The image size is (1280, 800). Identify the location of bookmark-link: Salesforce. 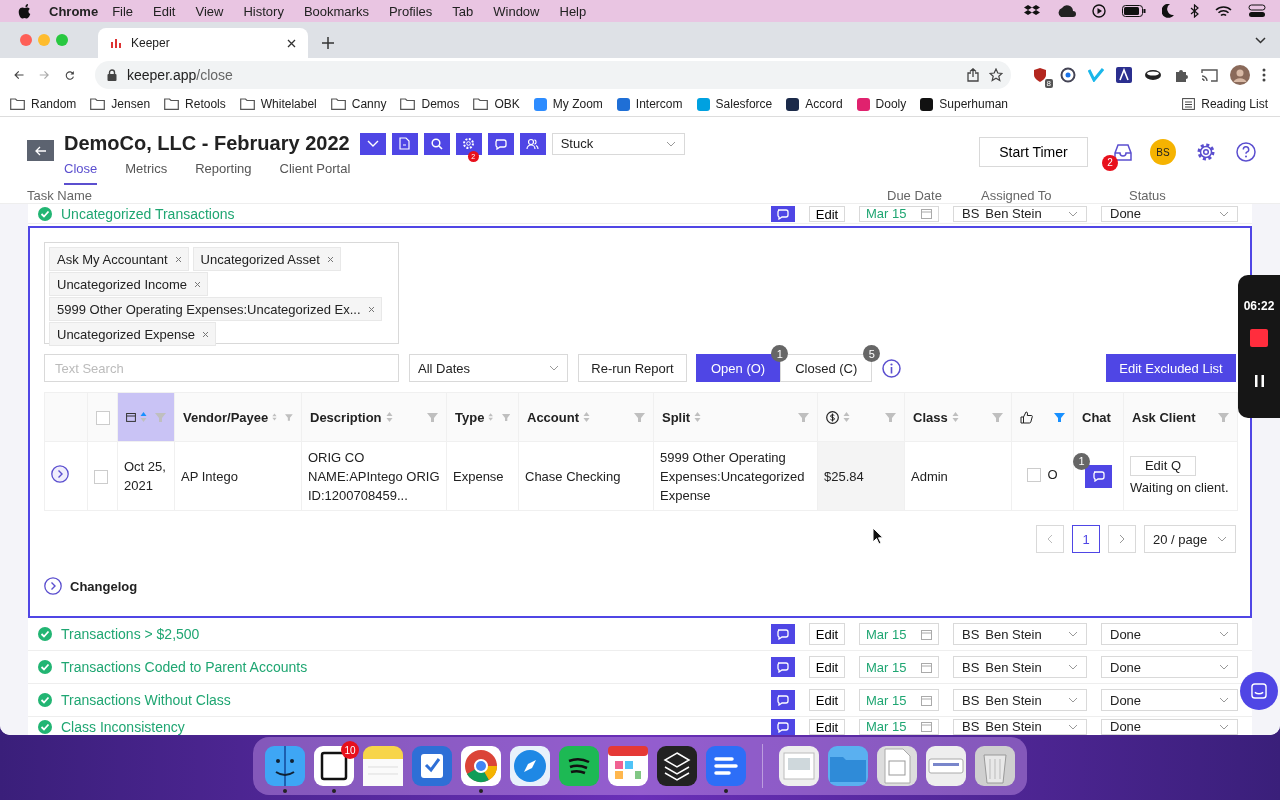
(734, 104).